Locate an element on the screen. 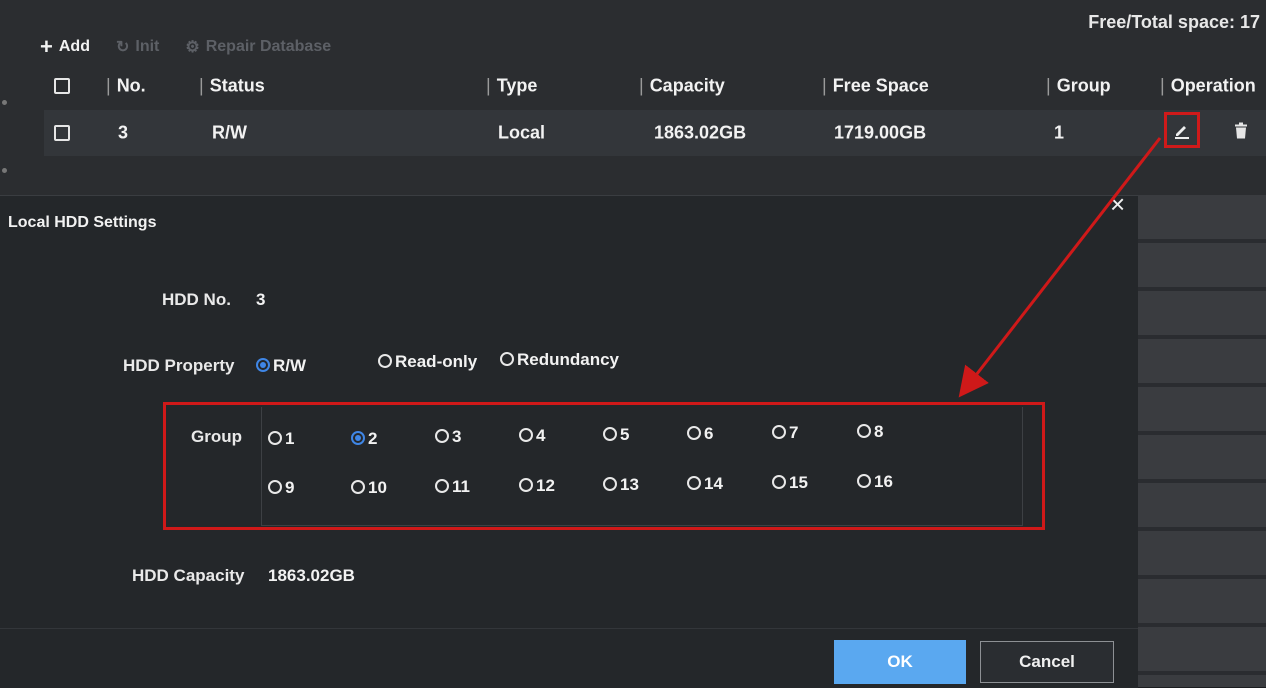 Image resolution: width=1266 pixels, height=688 pixels. toolbar: + Add ↻ Init ⚙ Repair Database is located at coordinates (185, 47).